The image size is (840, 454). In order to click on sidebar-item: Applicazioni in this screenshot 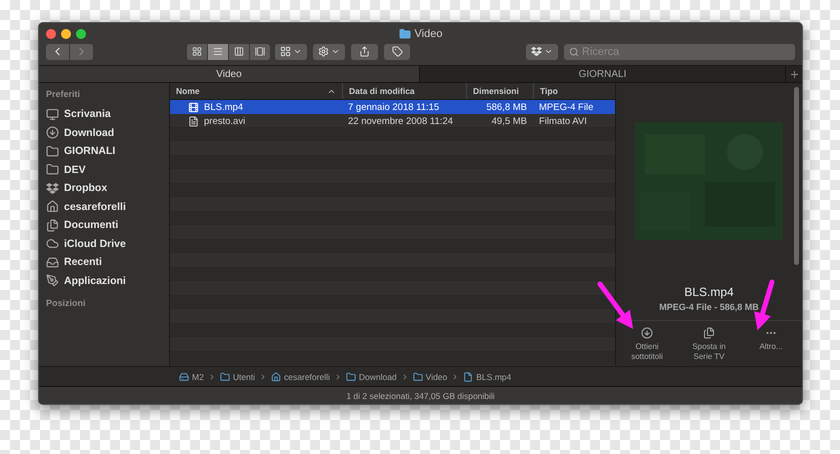, I will do `click(95, 280)`.